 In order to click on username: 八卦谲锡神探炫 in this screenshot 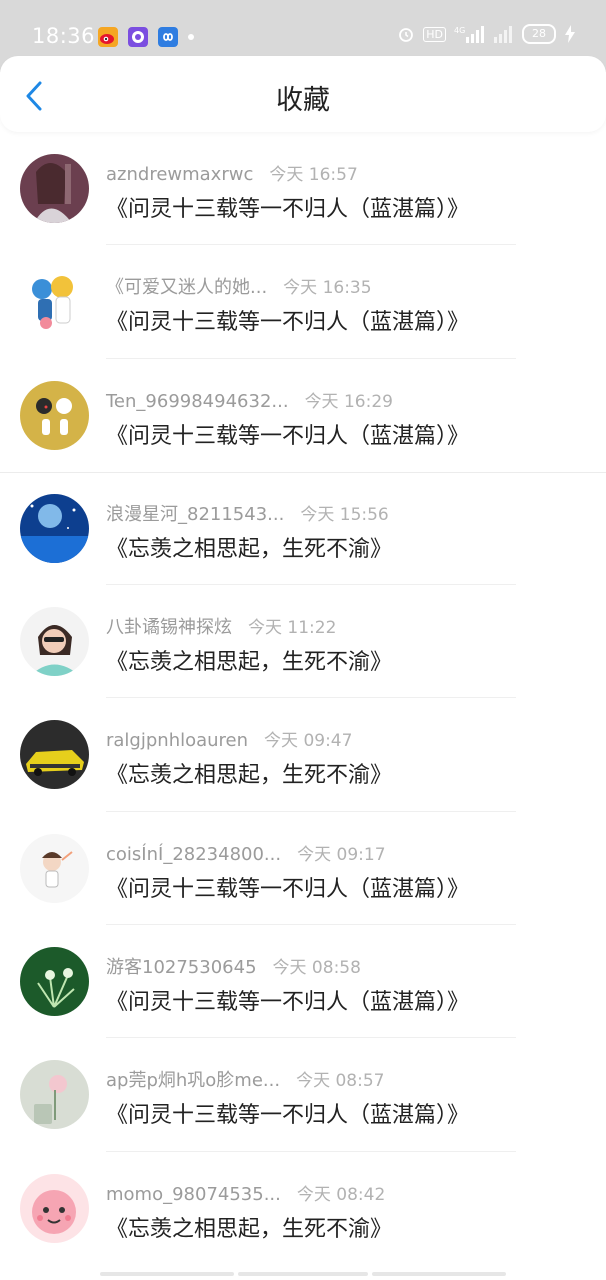, I will do `click(169, 626)`.